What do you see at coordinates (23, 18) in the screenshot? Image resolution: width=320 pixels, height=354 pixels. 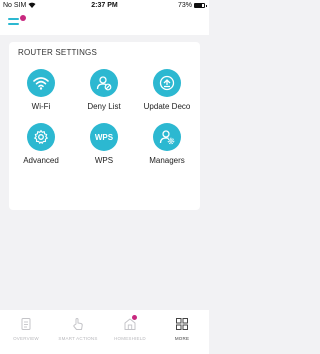 I see `notification-dot-icon` at bounding box center [23, 18].